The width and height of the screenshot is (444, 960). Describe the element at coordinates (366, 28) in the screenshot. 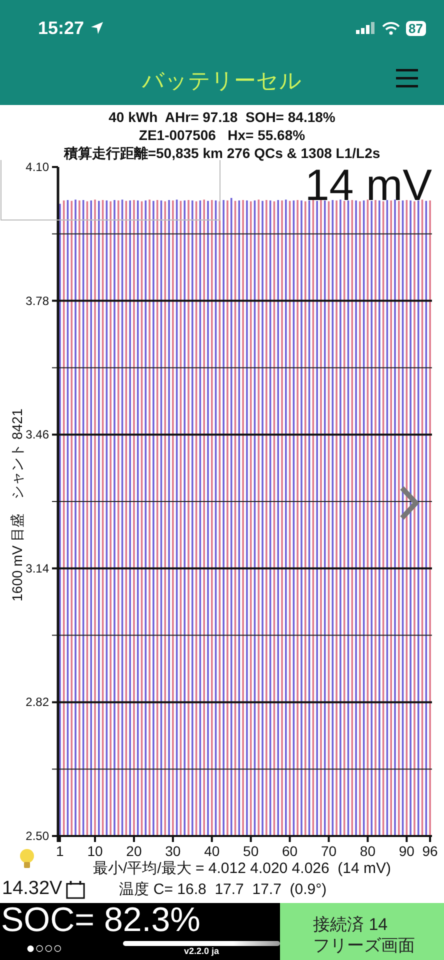

I see `signal-icon` at that location.